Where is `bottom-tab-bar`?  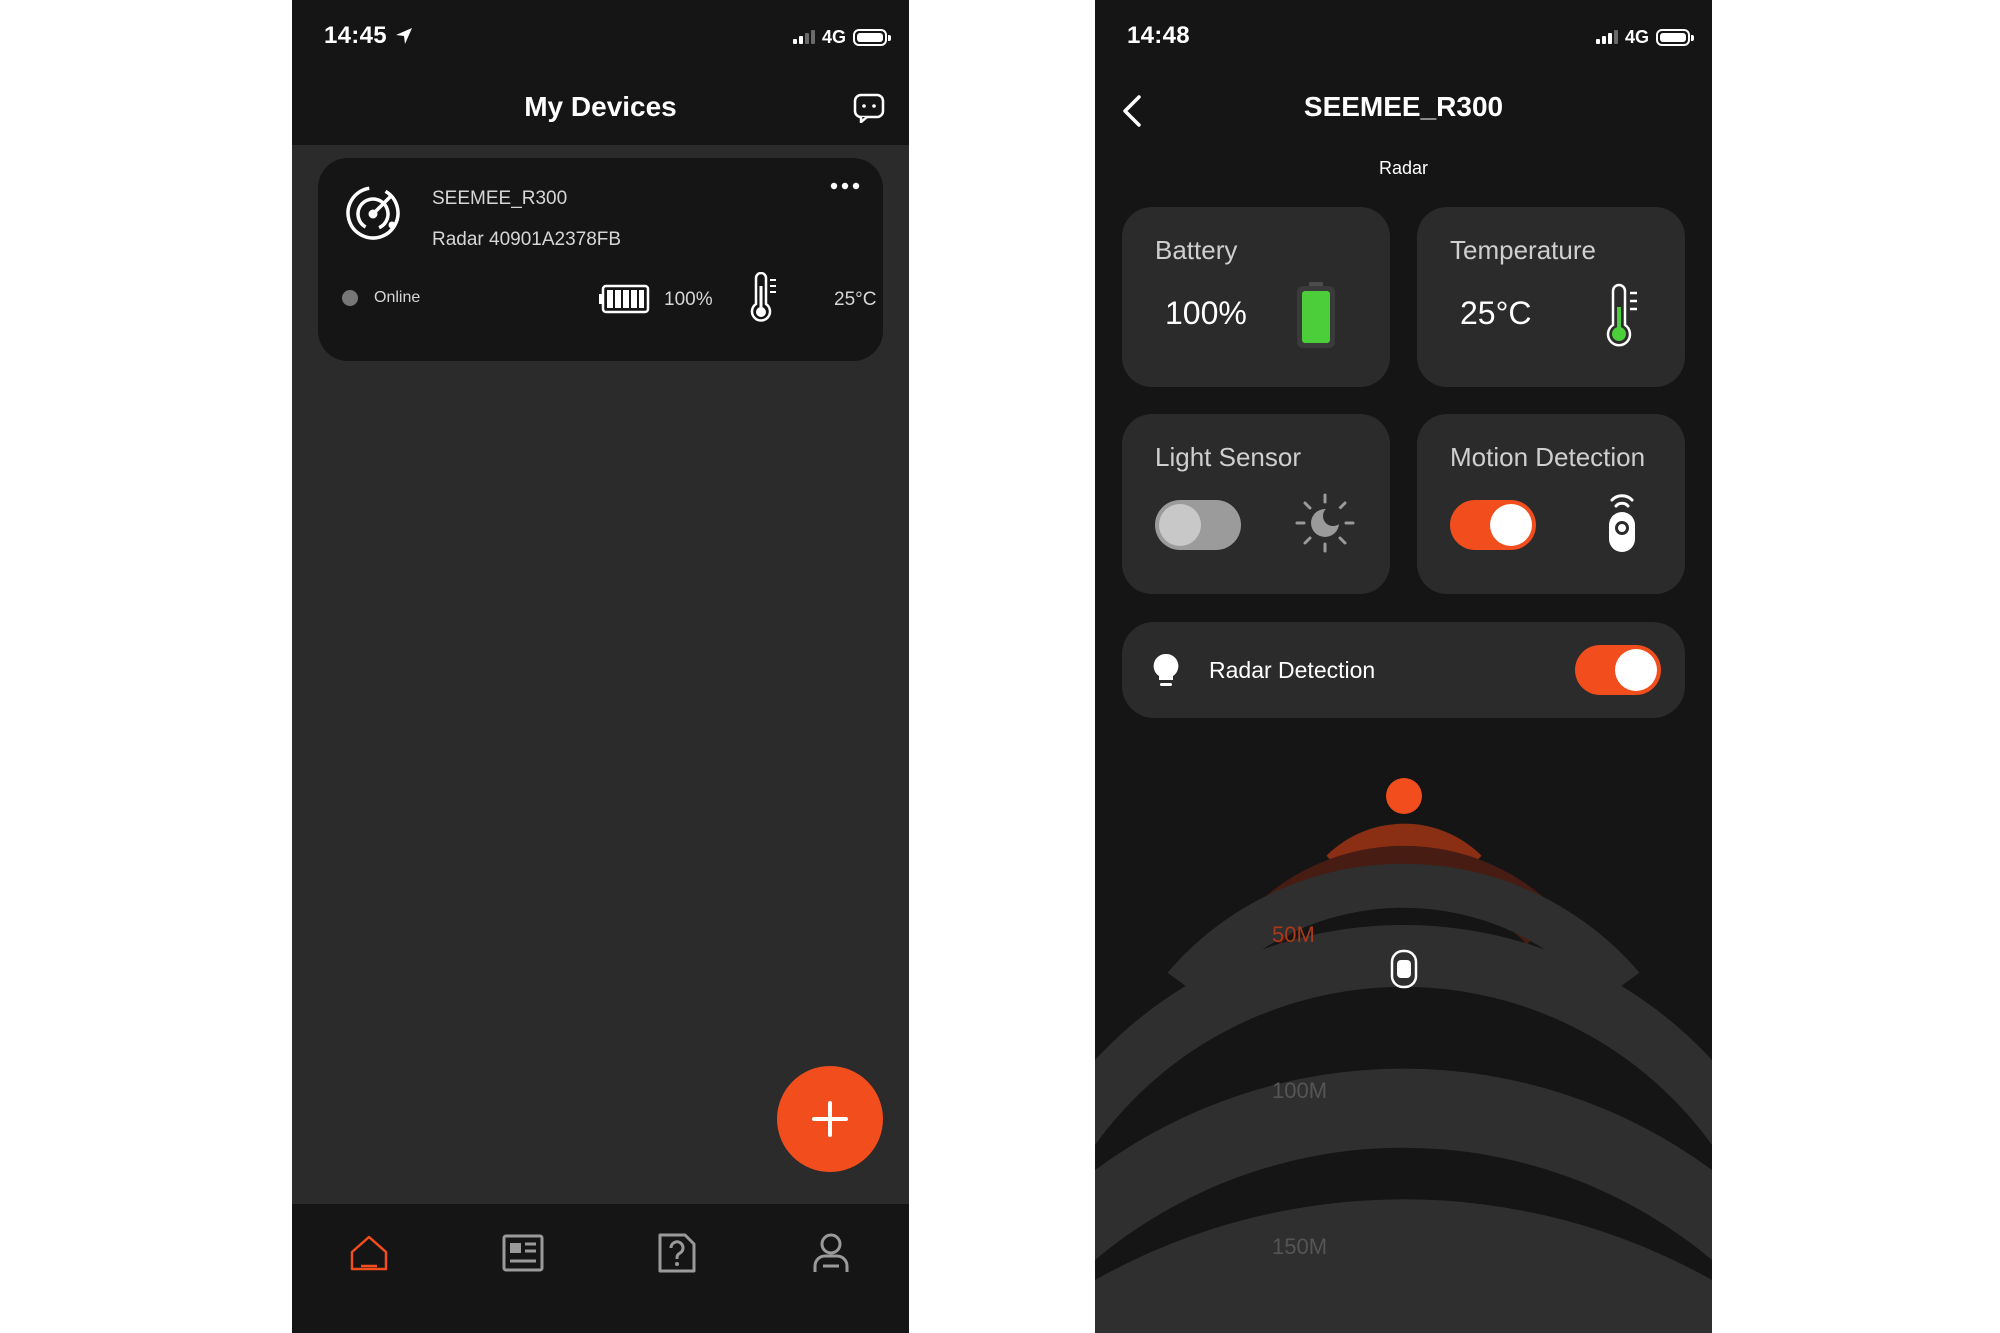
bottom-tab-bar is located at coordinates (600, 1268).